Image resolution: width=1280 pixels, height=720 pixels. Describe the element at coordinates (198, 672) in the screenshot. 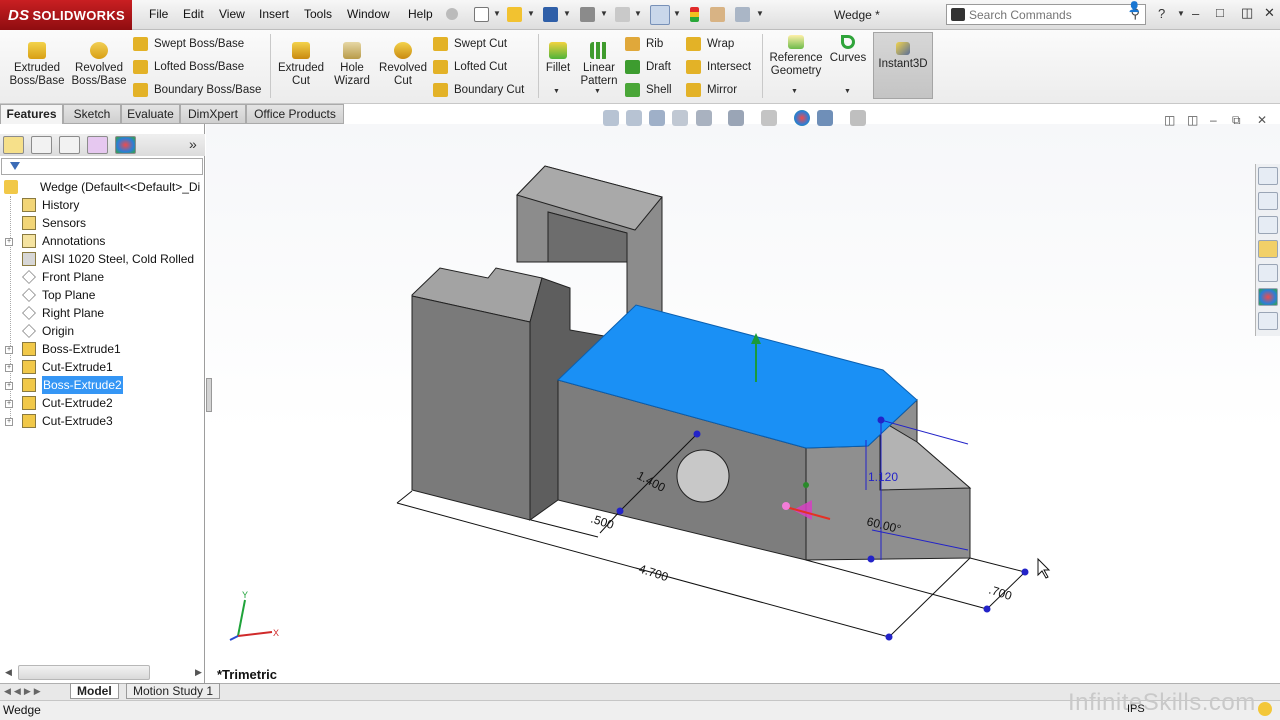

I see `scroll-right-icon: ▶` at that location.